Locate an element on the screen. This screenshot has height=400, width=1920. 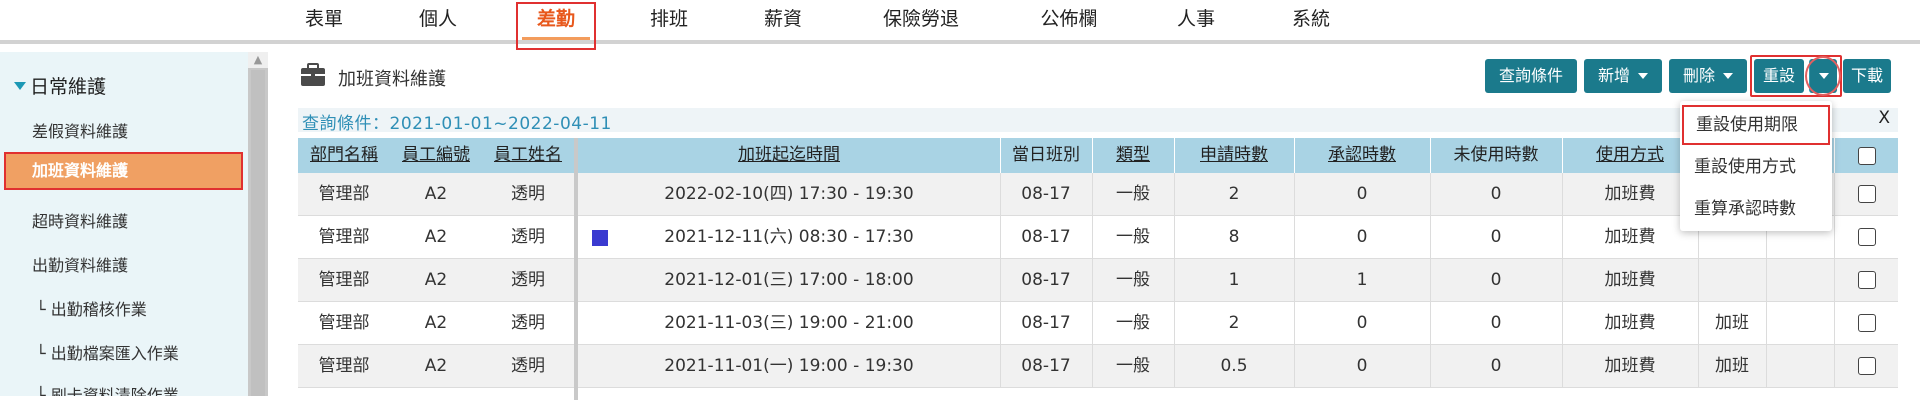
nav-tab-personal: 個人 is located at coordinates (438, 20).